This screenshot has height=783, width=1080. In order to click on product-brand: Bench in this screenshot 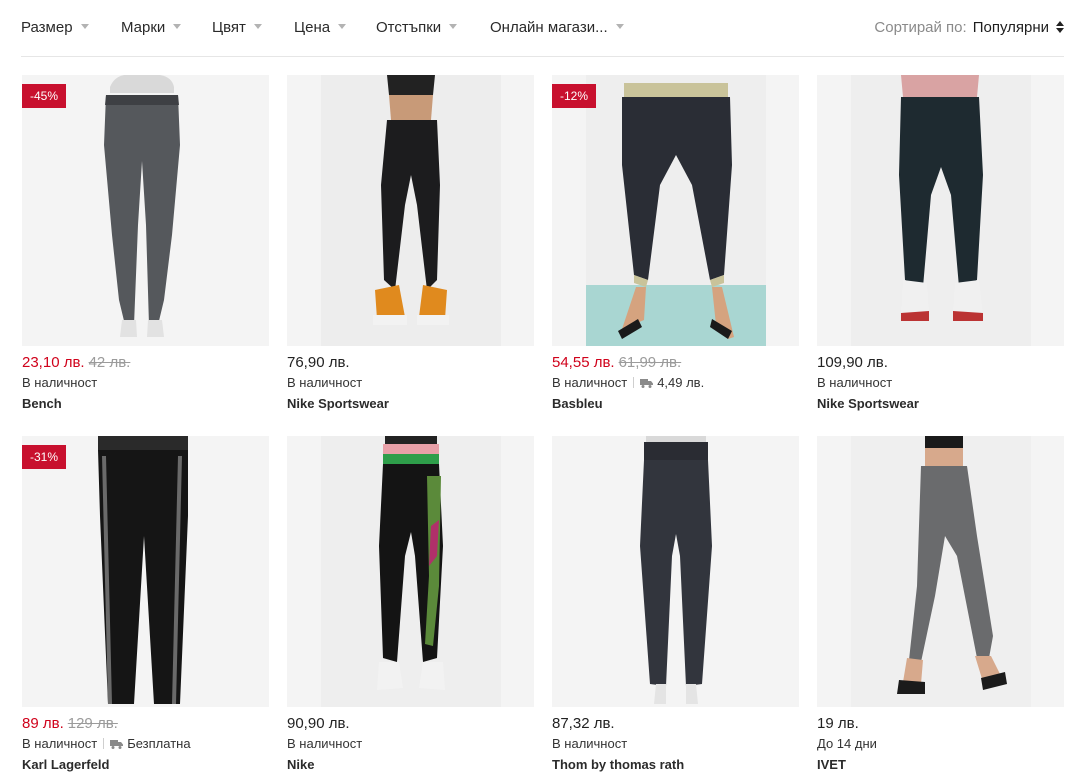, I will do `click(145, 404)`.